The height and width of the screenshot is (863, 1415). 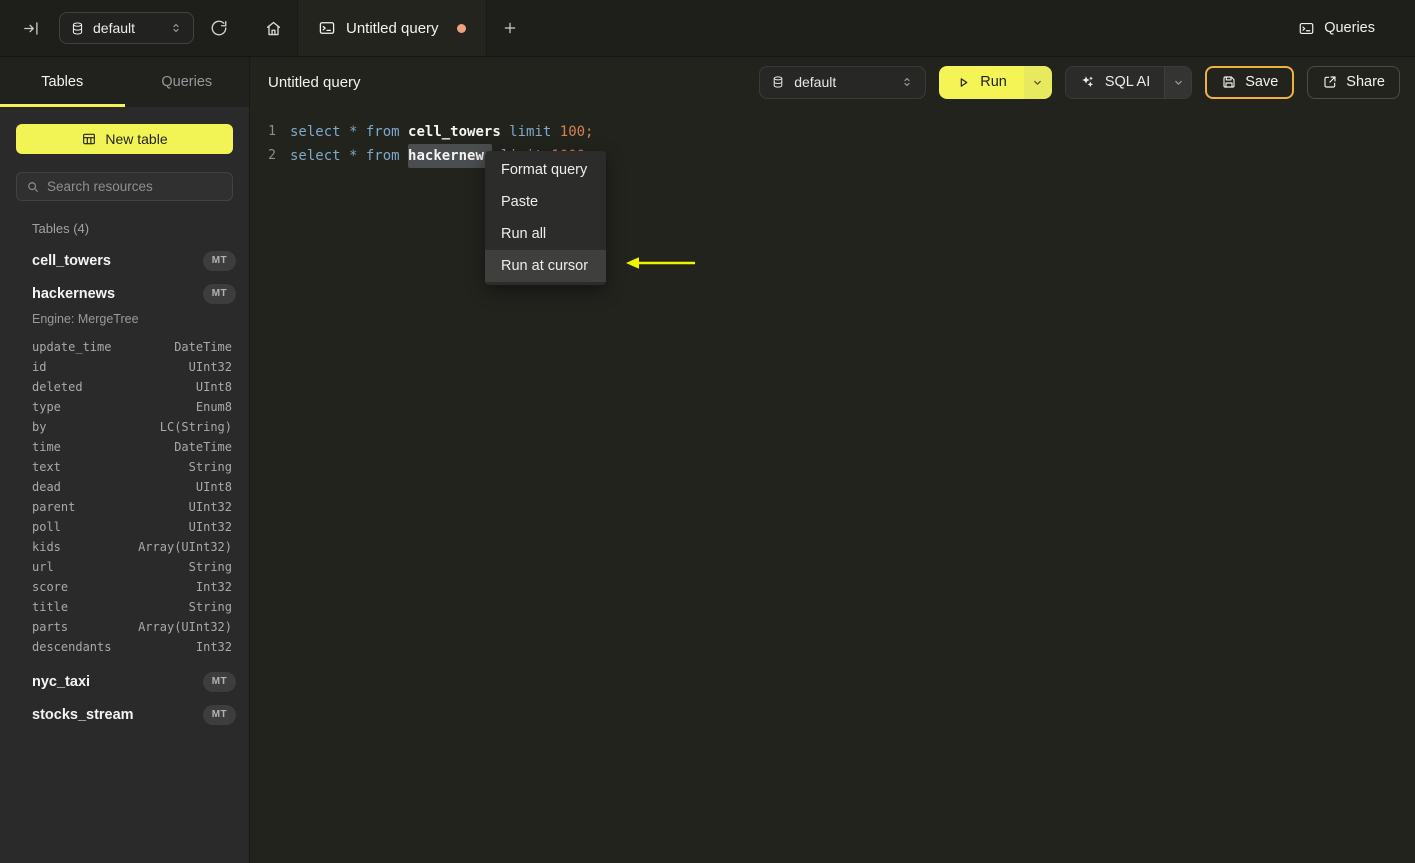 I want to click on column-row: deleted UInt8, so click(x=124, y=387).